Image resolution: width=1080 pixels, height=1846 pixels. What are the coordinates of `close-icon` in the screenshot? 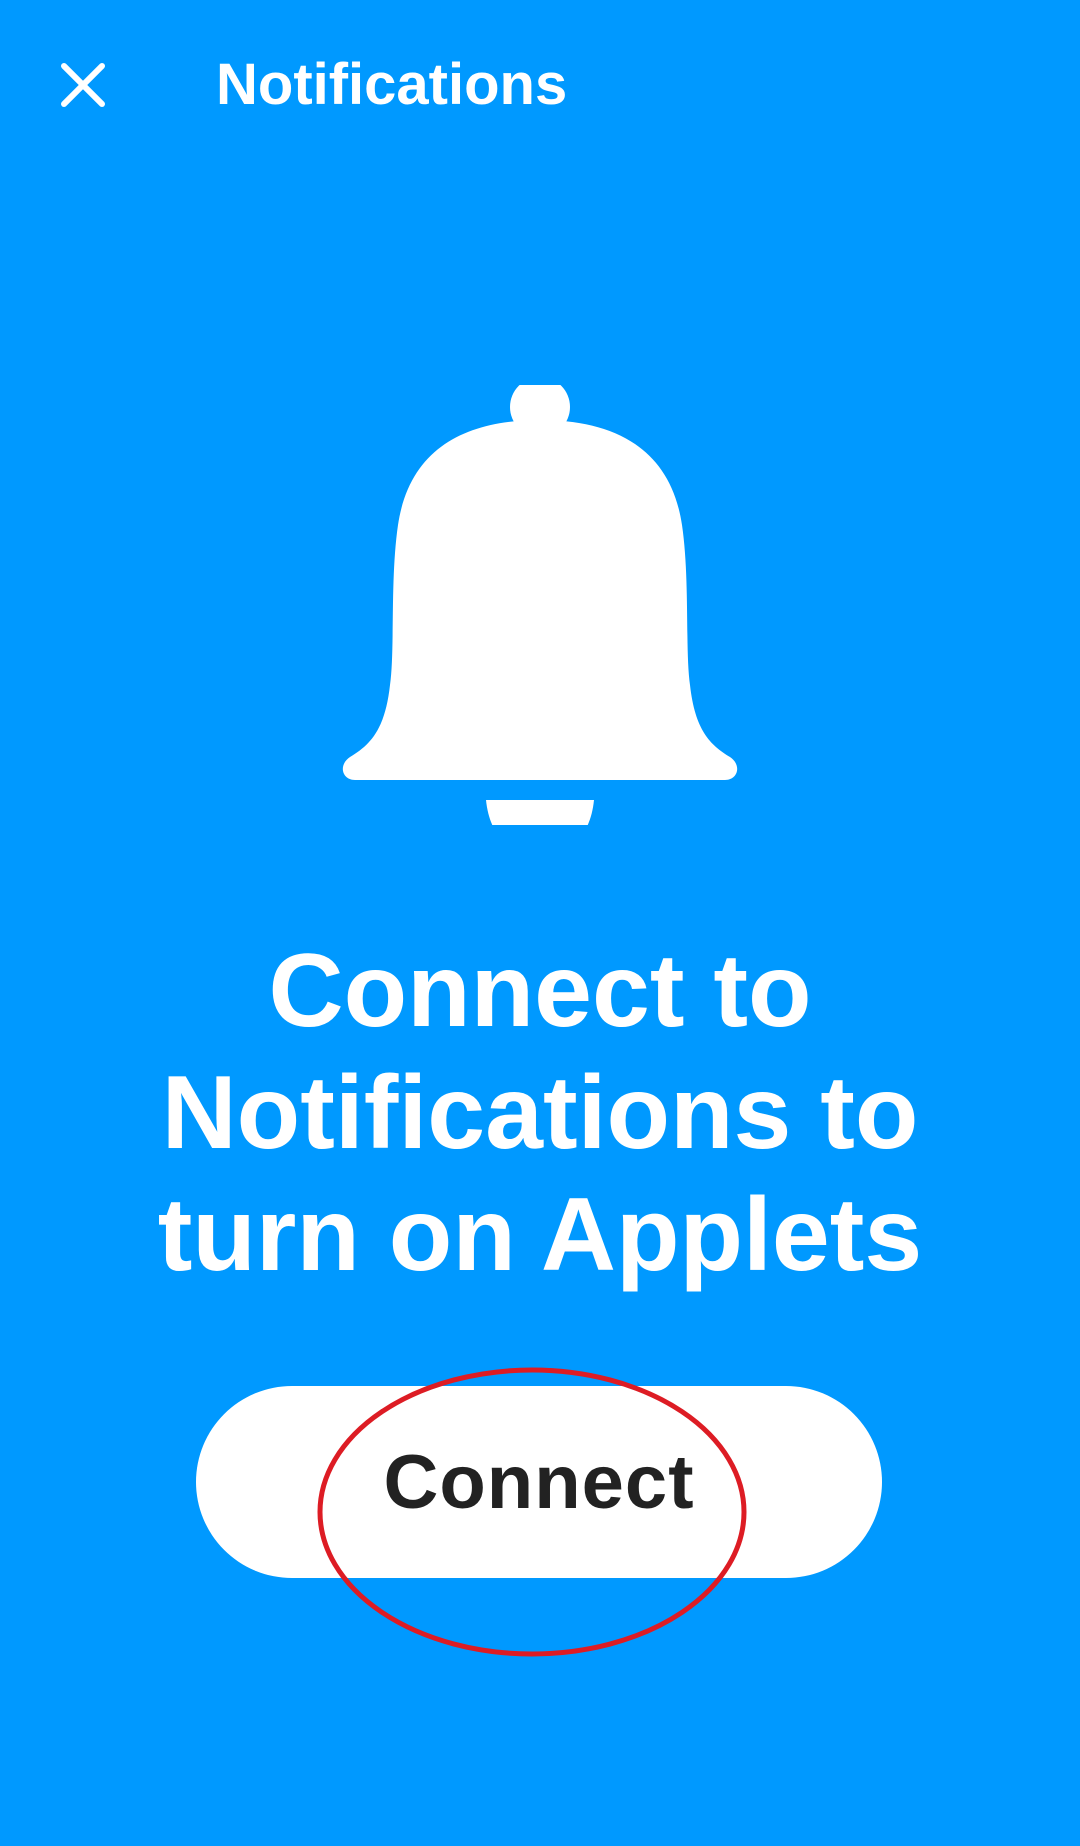 It's located at (83, 85).